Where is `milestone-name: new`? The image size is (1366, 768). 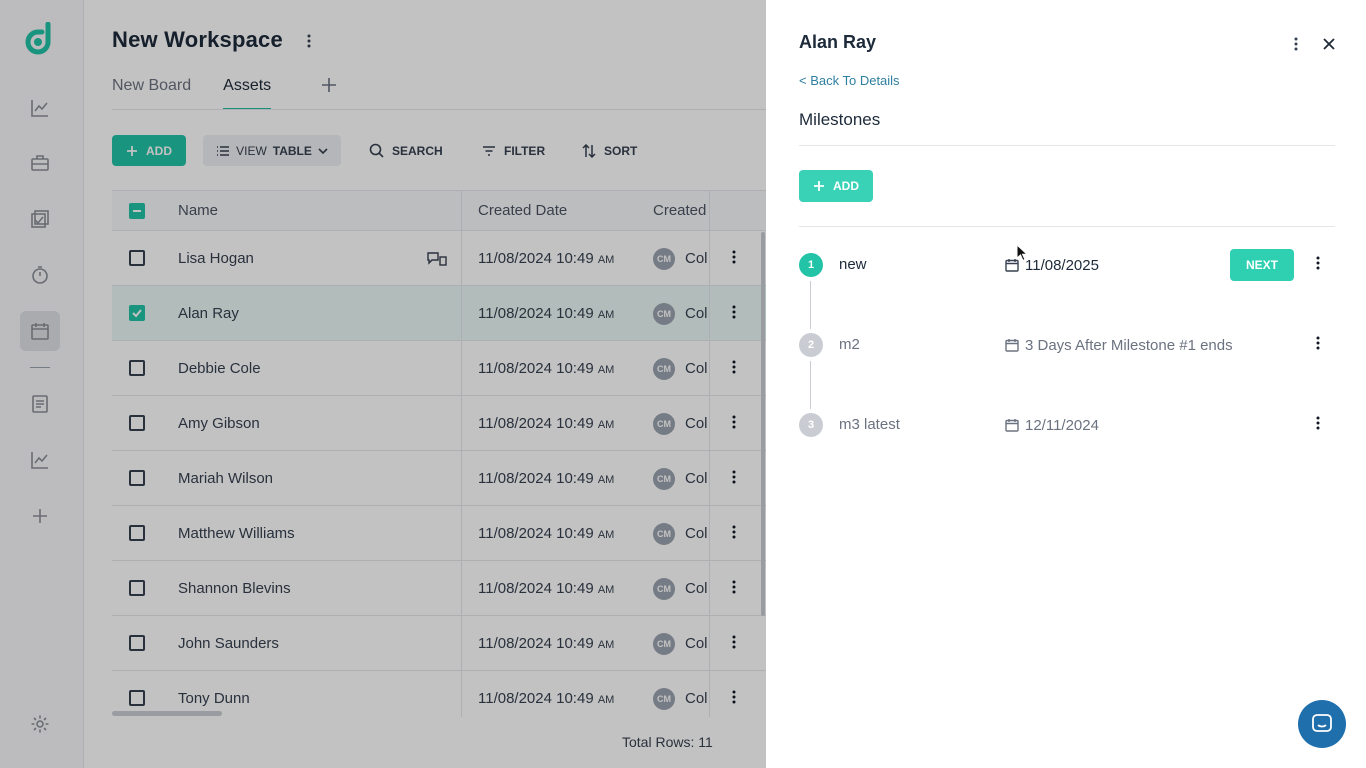 milestone-name: new is located at coordinates (853, 264).